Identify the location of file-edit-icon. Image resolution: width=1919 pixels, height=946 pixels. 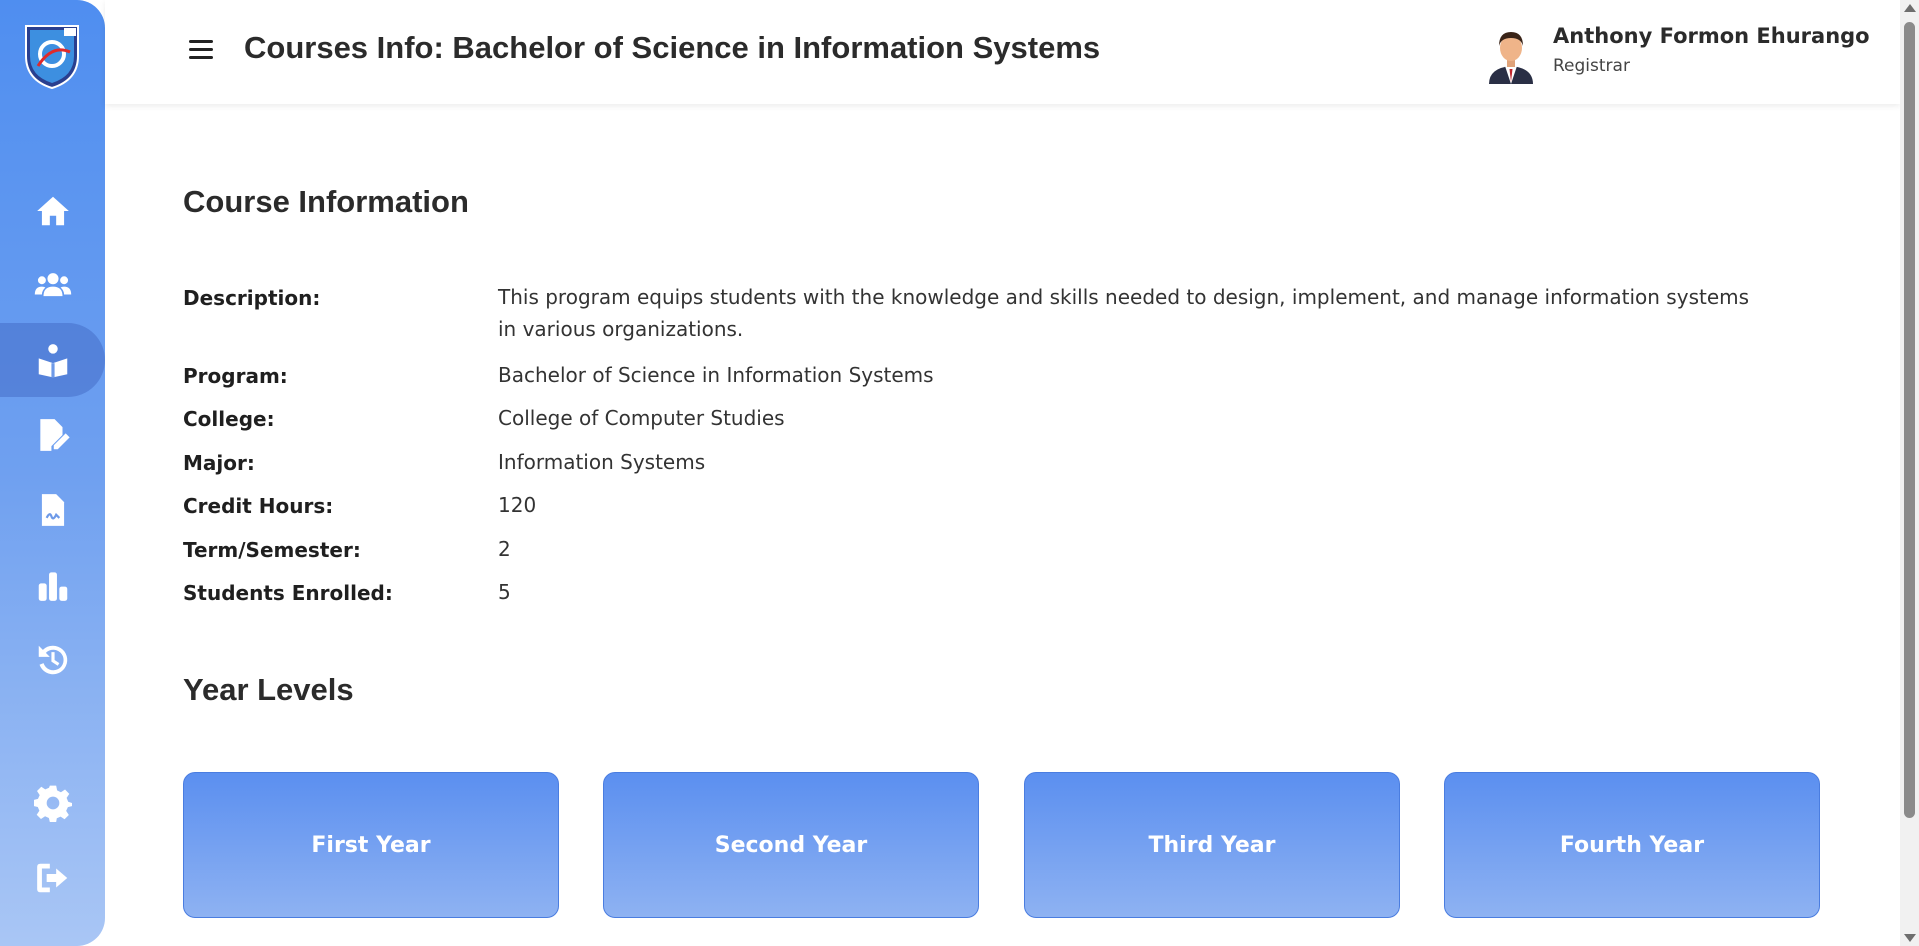
(54, 435).